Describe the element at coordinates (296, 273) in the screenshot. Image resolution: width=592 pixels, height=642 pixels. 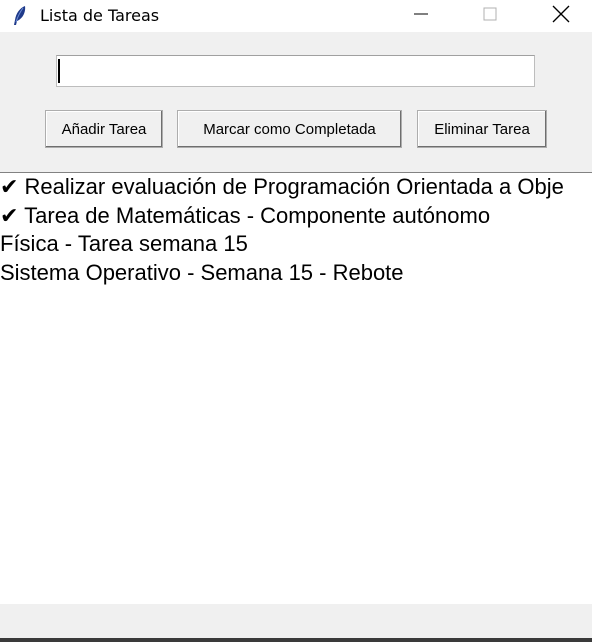
I see `list-item: Sistema Operativo - Semana 15 - Rebote` at that location.